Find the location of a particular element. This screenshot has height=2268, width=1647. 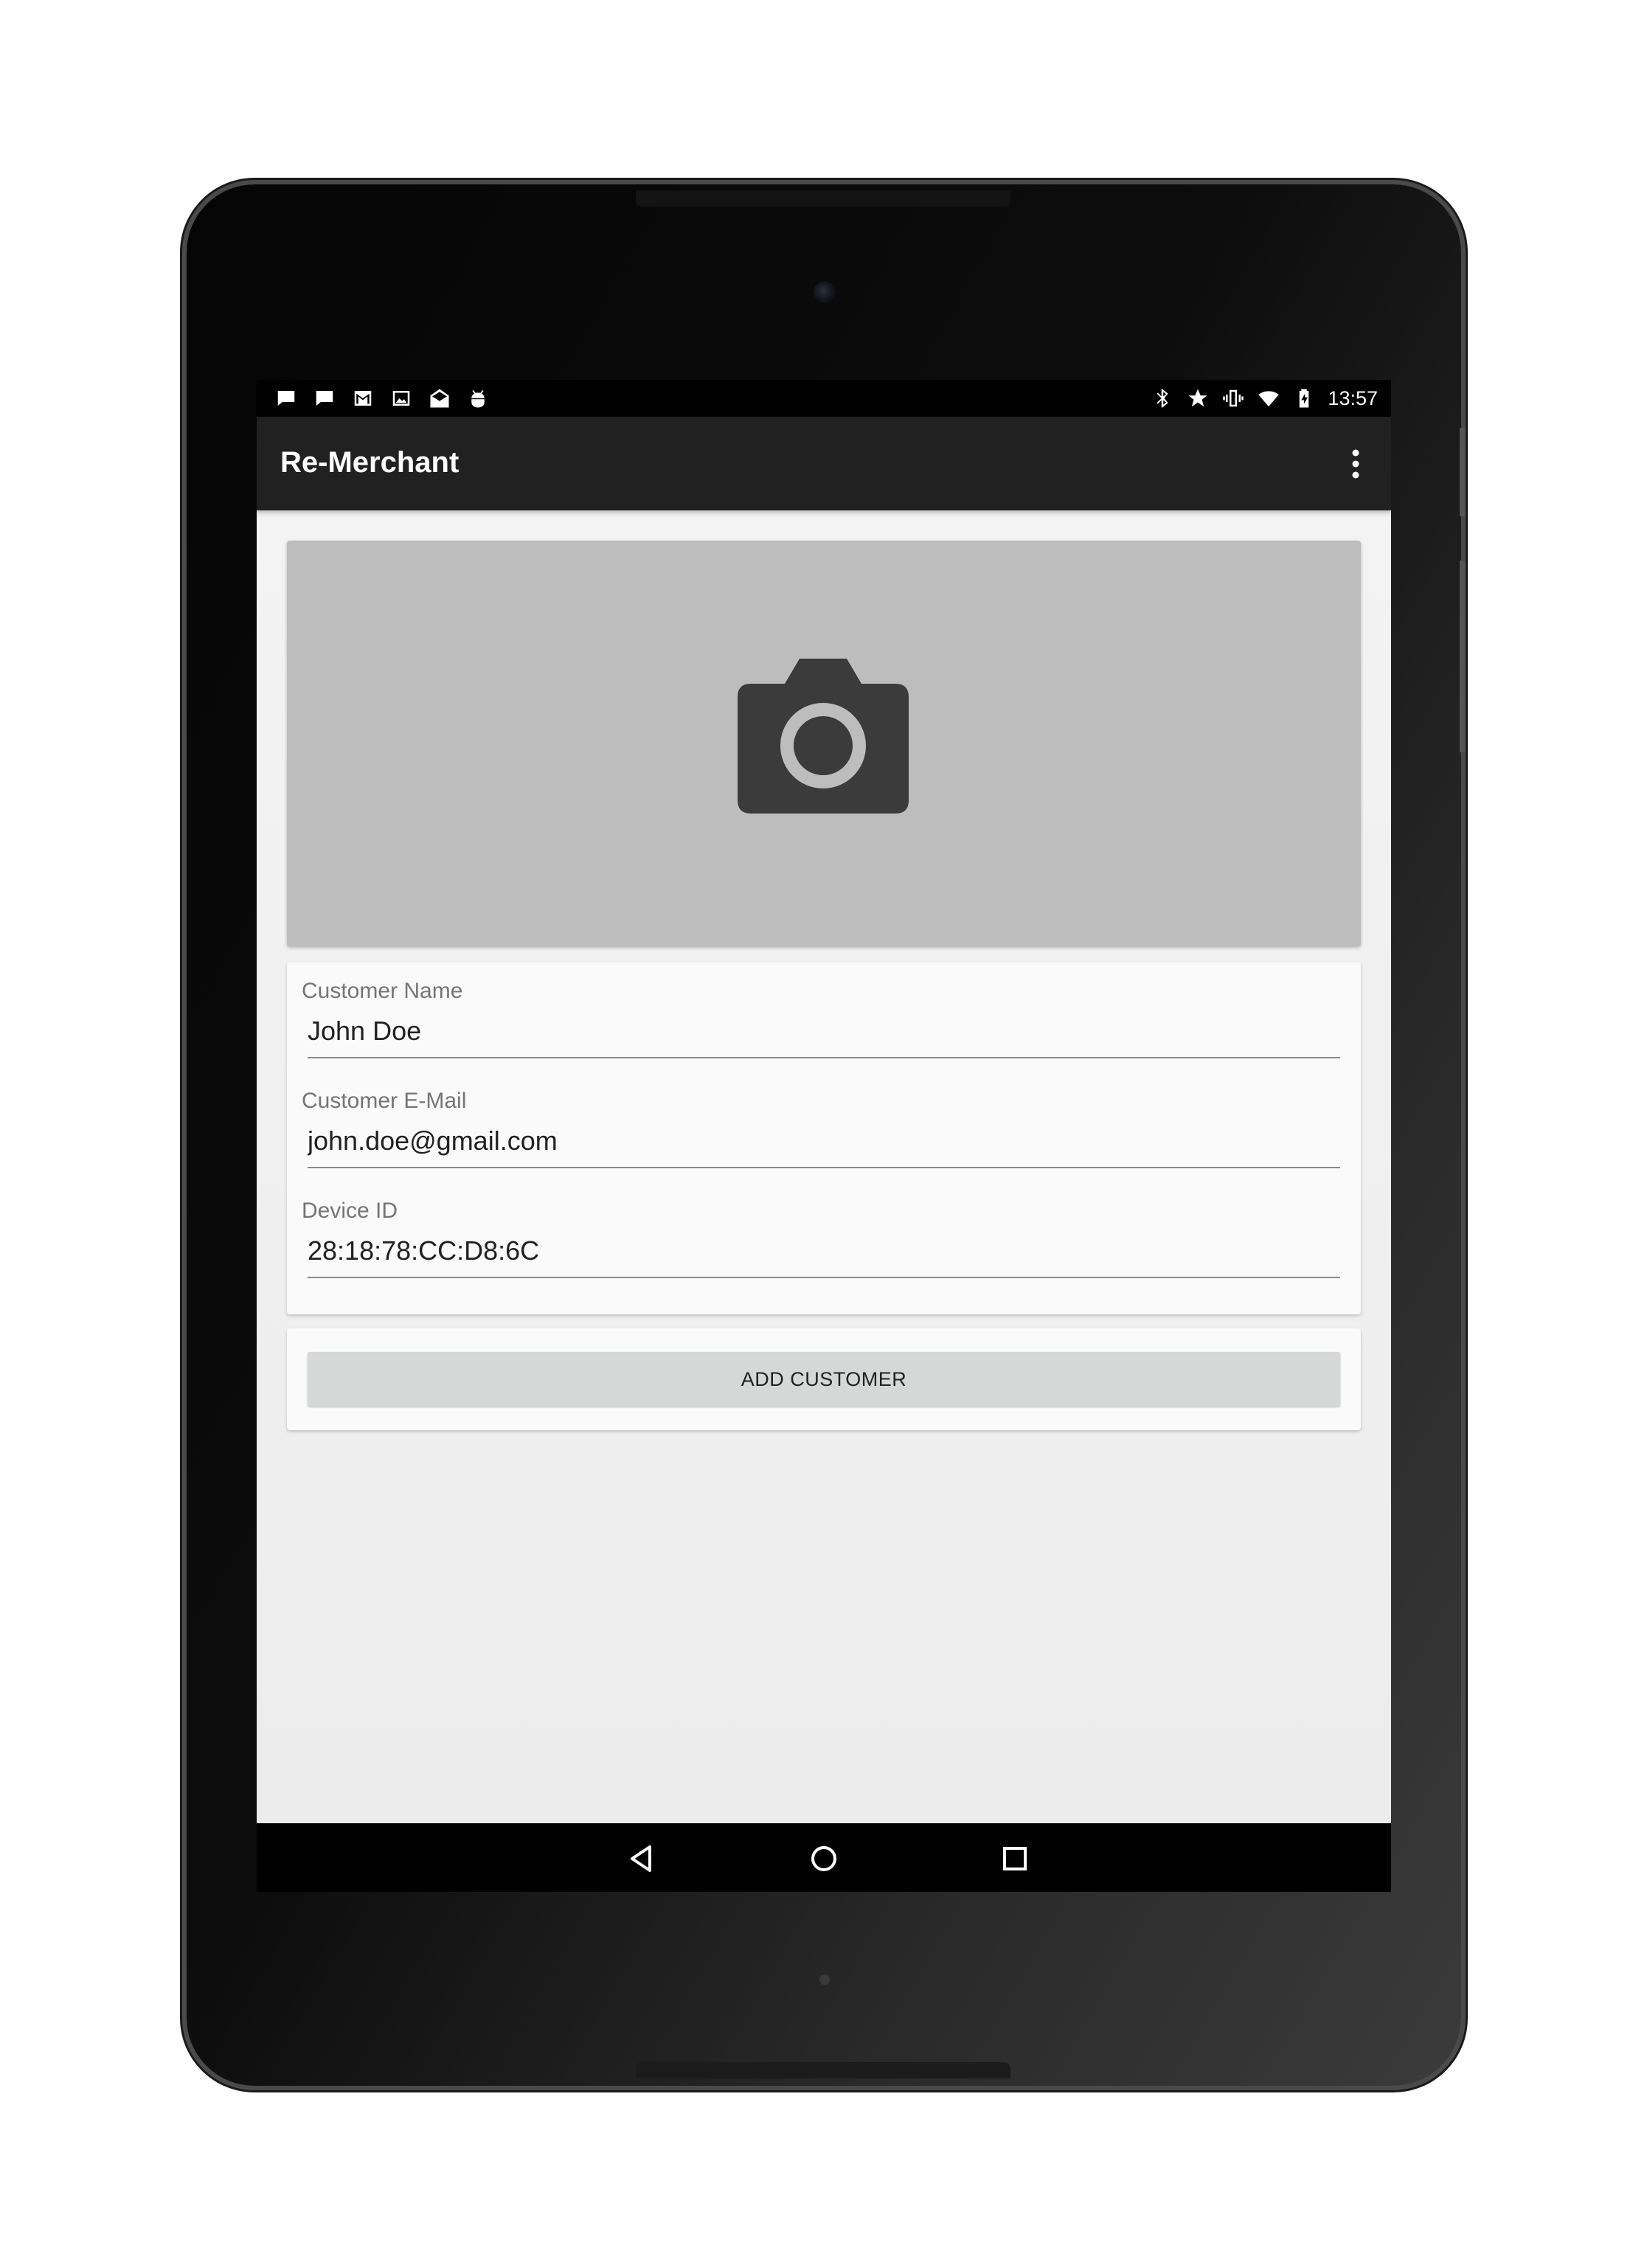

overflow-menu-button is located at coordinates (1355, 464).